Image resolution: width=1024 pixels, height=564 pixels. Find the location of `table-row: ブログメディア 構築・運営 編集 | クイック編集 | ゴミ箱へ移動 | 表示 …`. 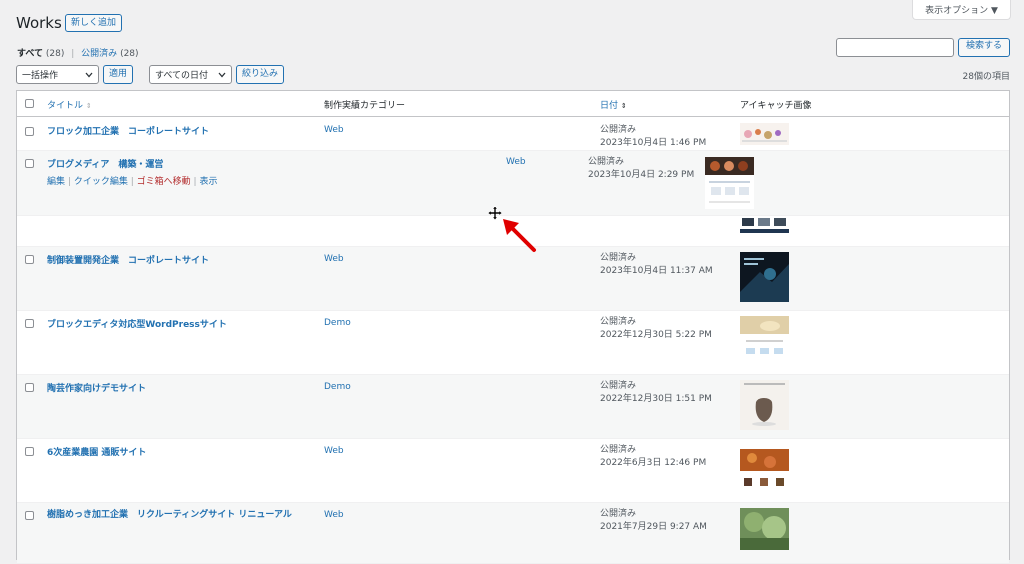

table-row: ブログメディア 構築・運営 編集 | クイック編集 | ゴミ箱へ移動 | 表示 … is located at coordinates (513, 183).